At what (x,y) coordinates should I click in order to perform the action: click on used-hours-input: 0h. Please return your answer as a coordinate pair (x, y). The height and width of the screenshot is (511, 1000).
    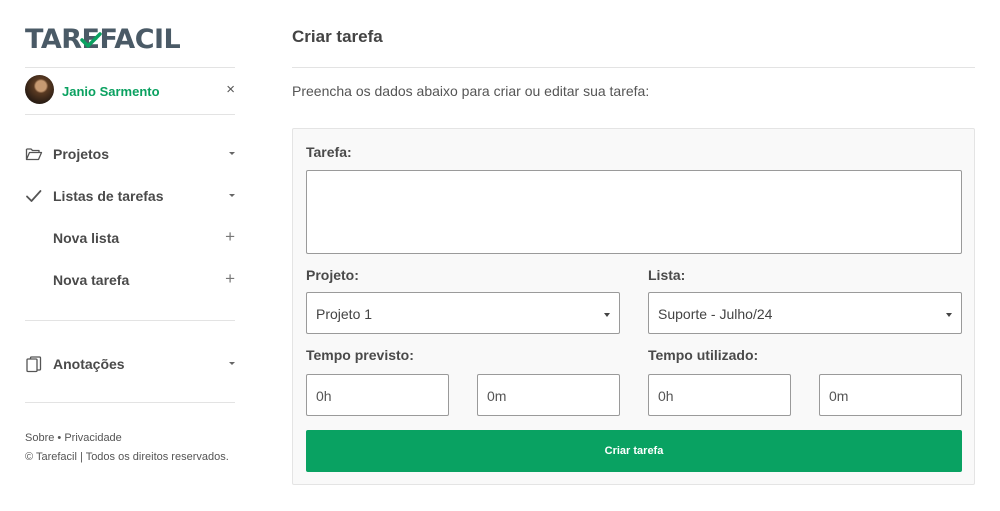
    Looking at the image, I should click on (719, 395).